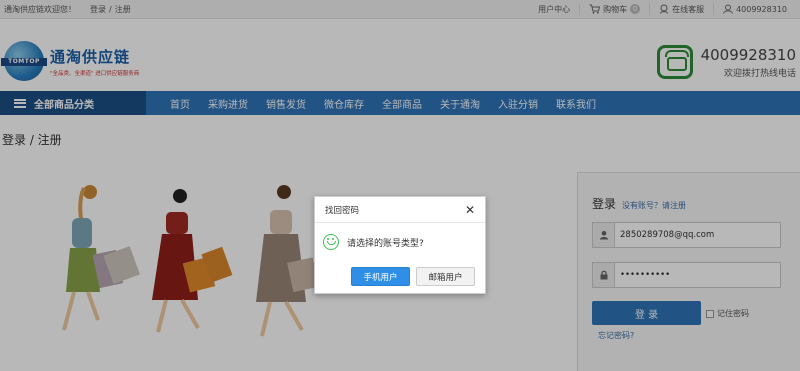  I want to click on email-user-button: 邮箱用户, so click(445, 276).